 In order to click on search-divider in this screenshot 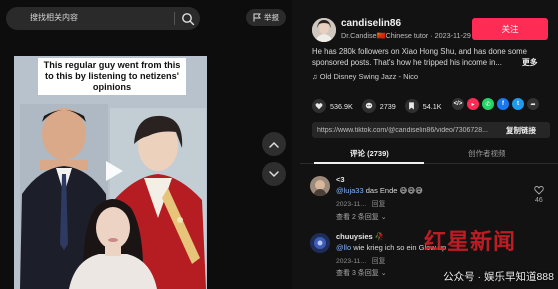, I will do `click(174, 18)`.